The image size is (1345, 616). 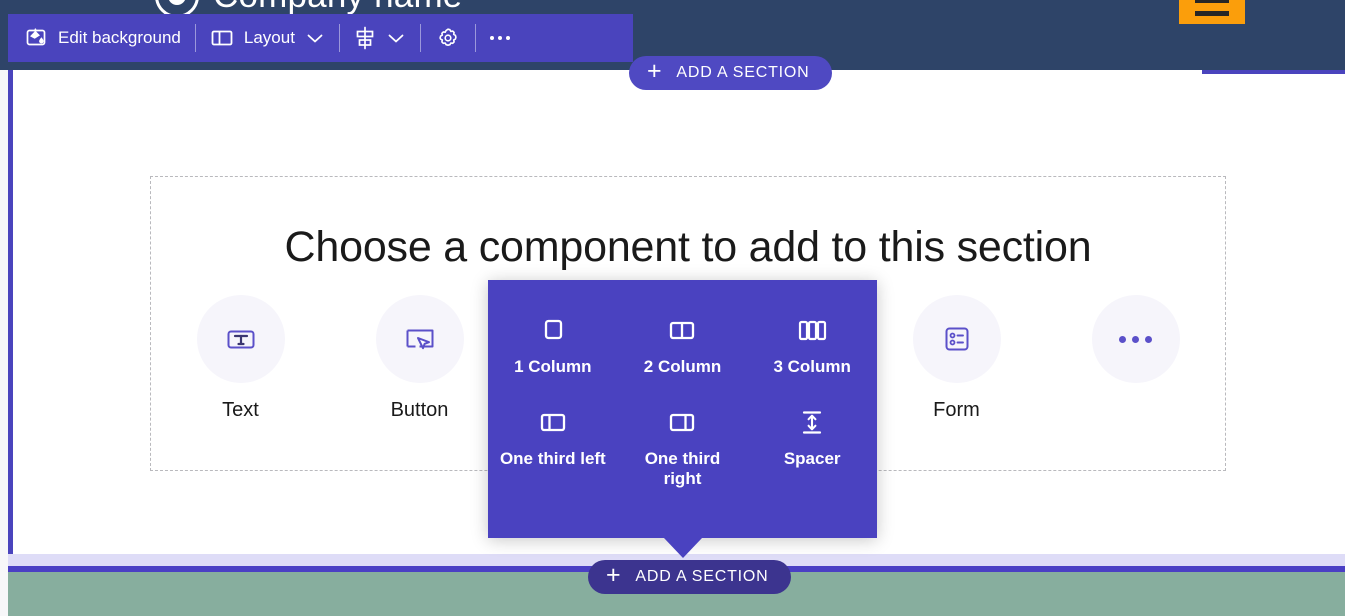 I want to click on button-cursor-icon, so click(x=419, y=339).